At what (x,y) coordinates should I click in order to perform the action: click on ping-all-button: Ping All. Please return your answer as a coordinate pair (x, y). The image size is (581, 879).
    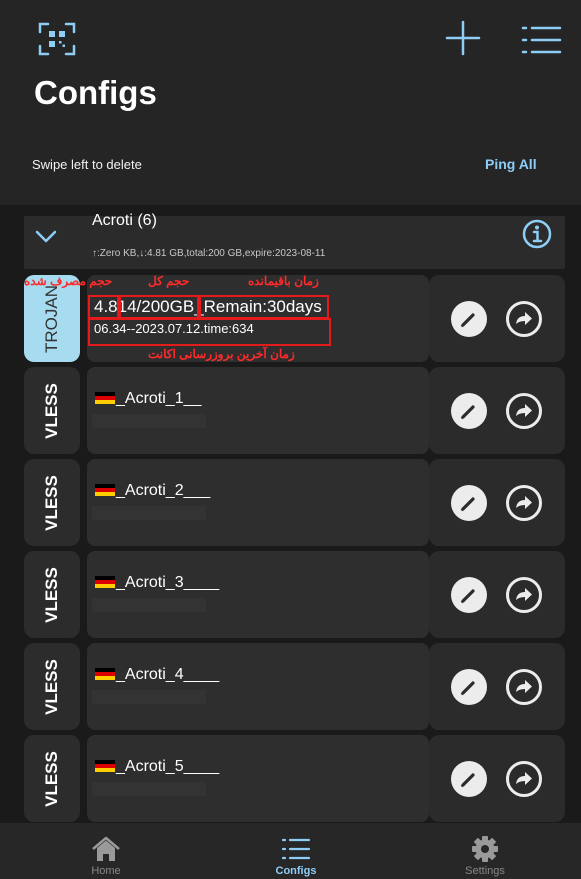
    Looking at the image, I should click on (511, 164).